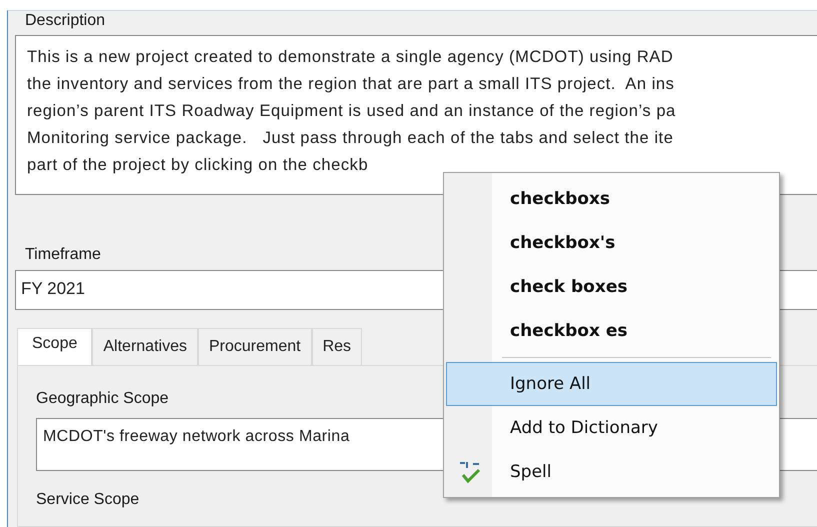 The image size is (817, 527). What do you see at coordinates (65, 20) in the screenshot?
I see `description-label: Description` at bounding box center [65, 20].